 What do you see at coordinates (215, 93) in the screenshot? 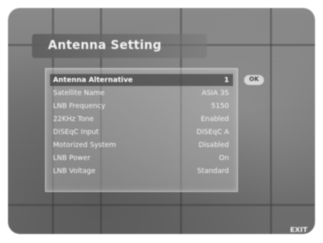
I see `setting-value: ASIA 3S` at bounding box center [215, 93].